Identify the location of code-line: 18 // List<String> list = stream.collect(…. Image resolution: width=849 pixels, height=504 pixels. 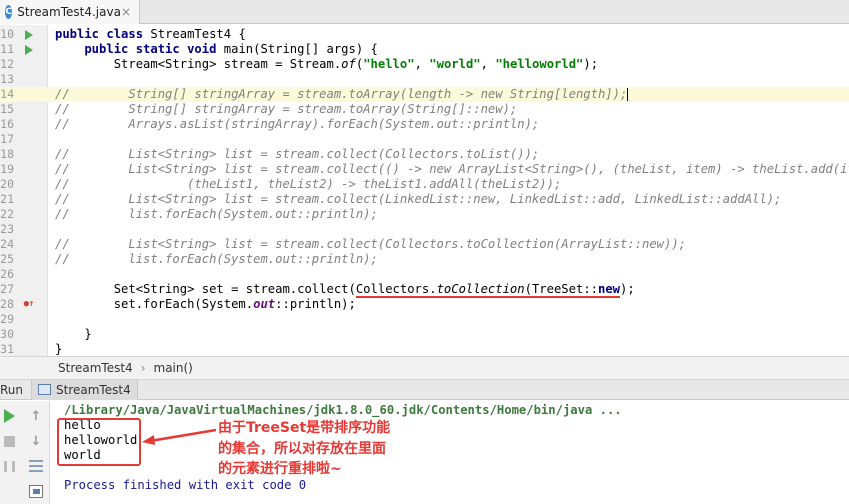
(424, 154).